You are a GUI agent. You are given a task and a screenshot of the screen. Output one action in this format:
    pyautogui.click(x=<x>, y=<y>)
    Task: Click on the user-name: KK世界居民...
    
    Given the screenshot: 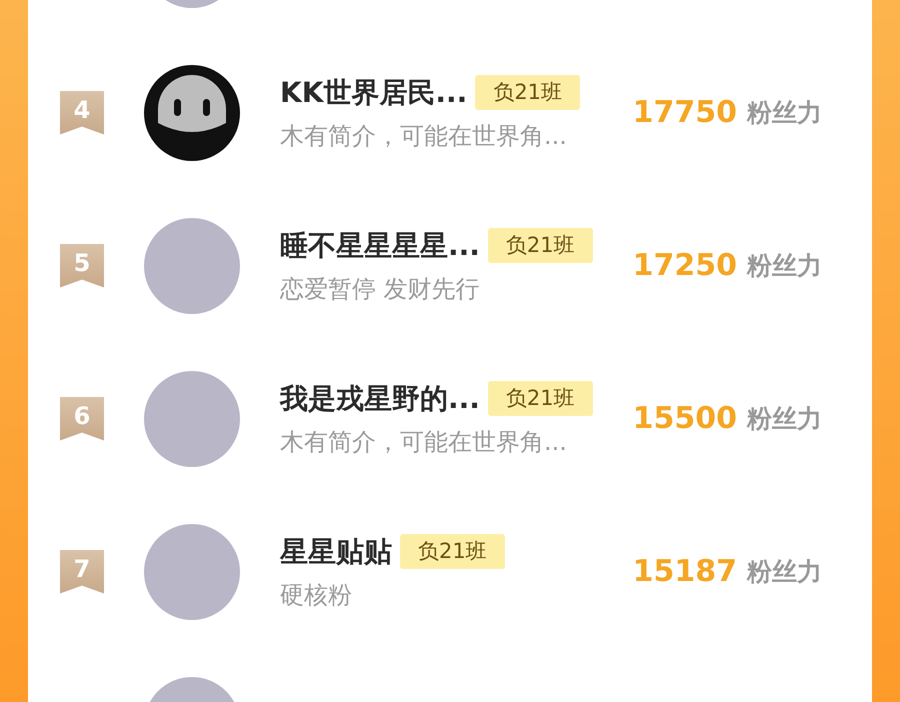 What is the action you would take?
    pyautogui.click(x=374, y=93)
    